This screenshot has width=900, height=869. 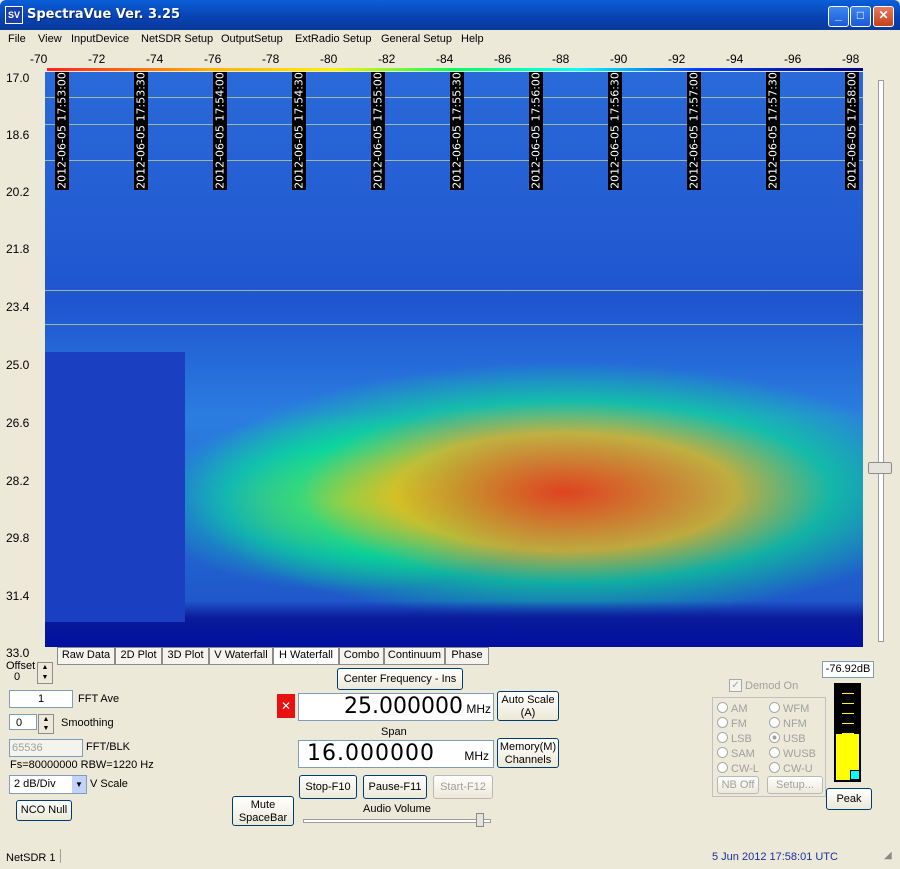 I want to click on nco-null-button: NCO Null, so click(x=44, y=810).